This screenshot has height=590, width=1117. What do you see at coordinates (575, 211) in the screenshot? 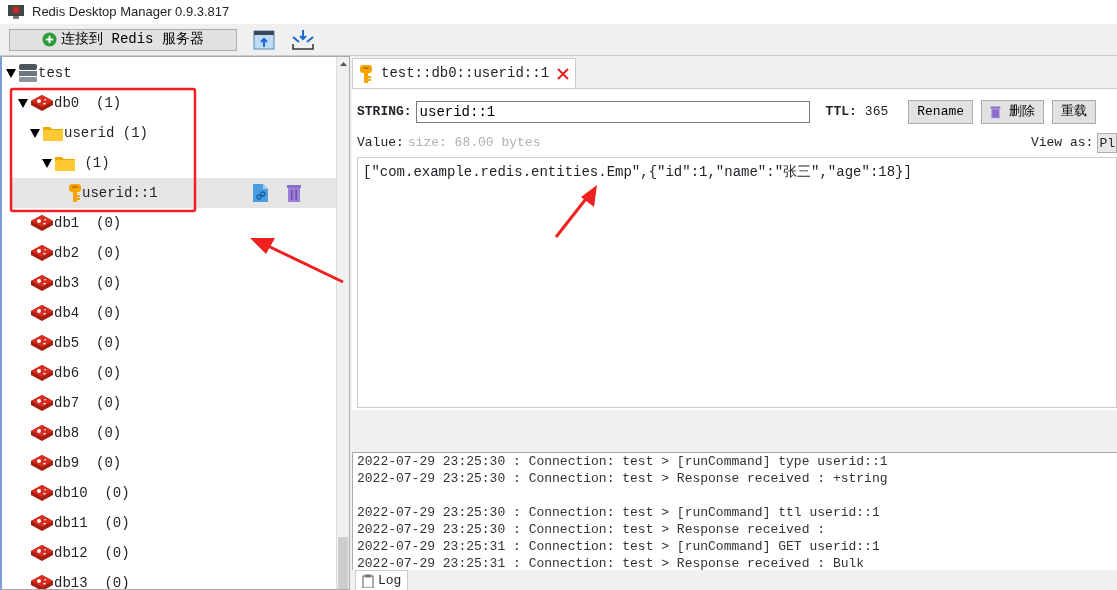
I see `annotation-arrow` at bounding box center [575, 211].